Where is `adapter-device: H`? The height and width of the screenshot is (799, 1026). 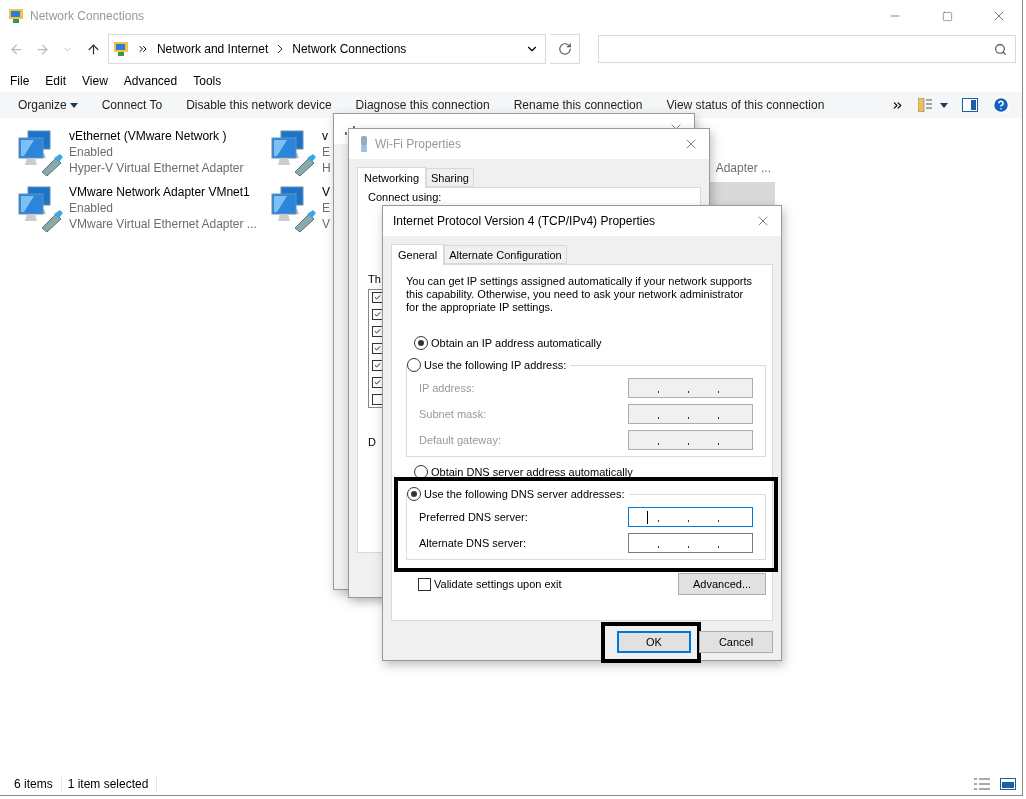
adapter-device: H is located at coordinates (326, 168).